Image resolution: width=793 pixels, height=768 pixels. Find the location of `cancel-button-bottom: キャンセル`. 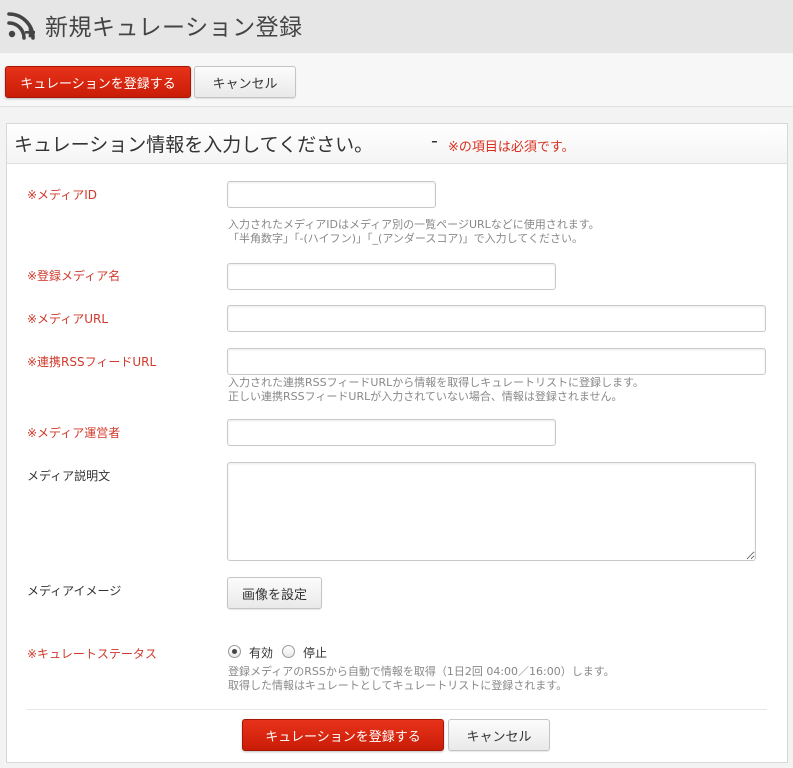

cancel-button-bottom: キャンセル is located at coordinates (499, 735).